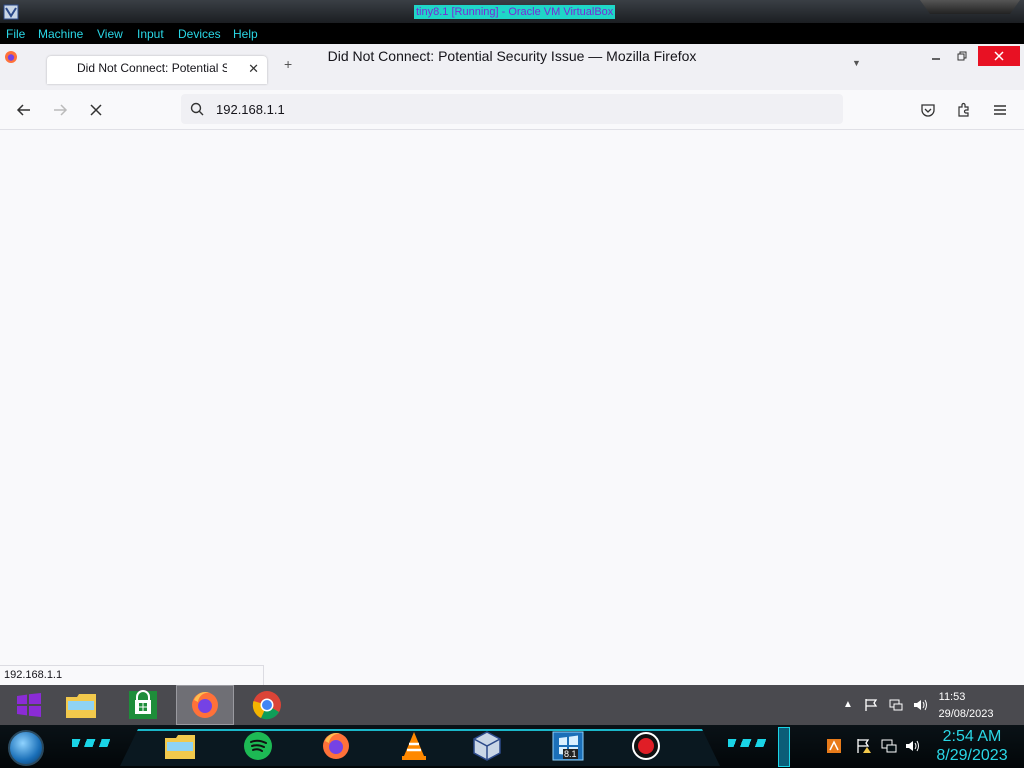  What do you see at coordinates (515, 12) in the screenshot?
I see `vbox-window-title: tiny8.1 [Running] - Oracle VM VirtualBox` at bounding box center [515, 12].